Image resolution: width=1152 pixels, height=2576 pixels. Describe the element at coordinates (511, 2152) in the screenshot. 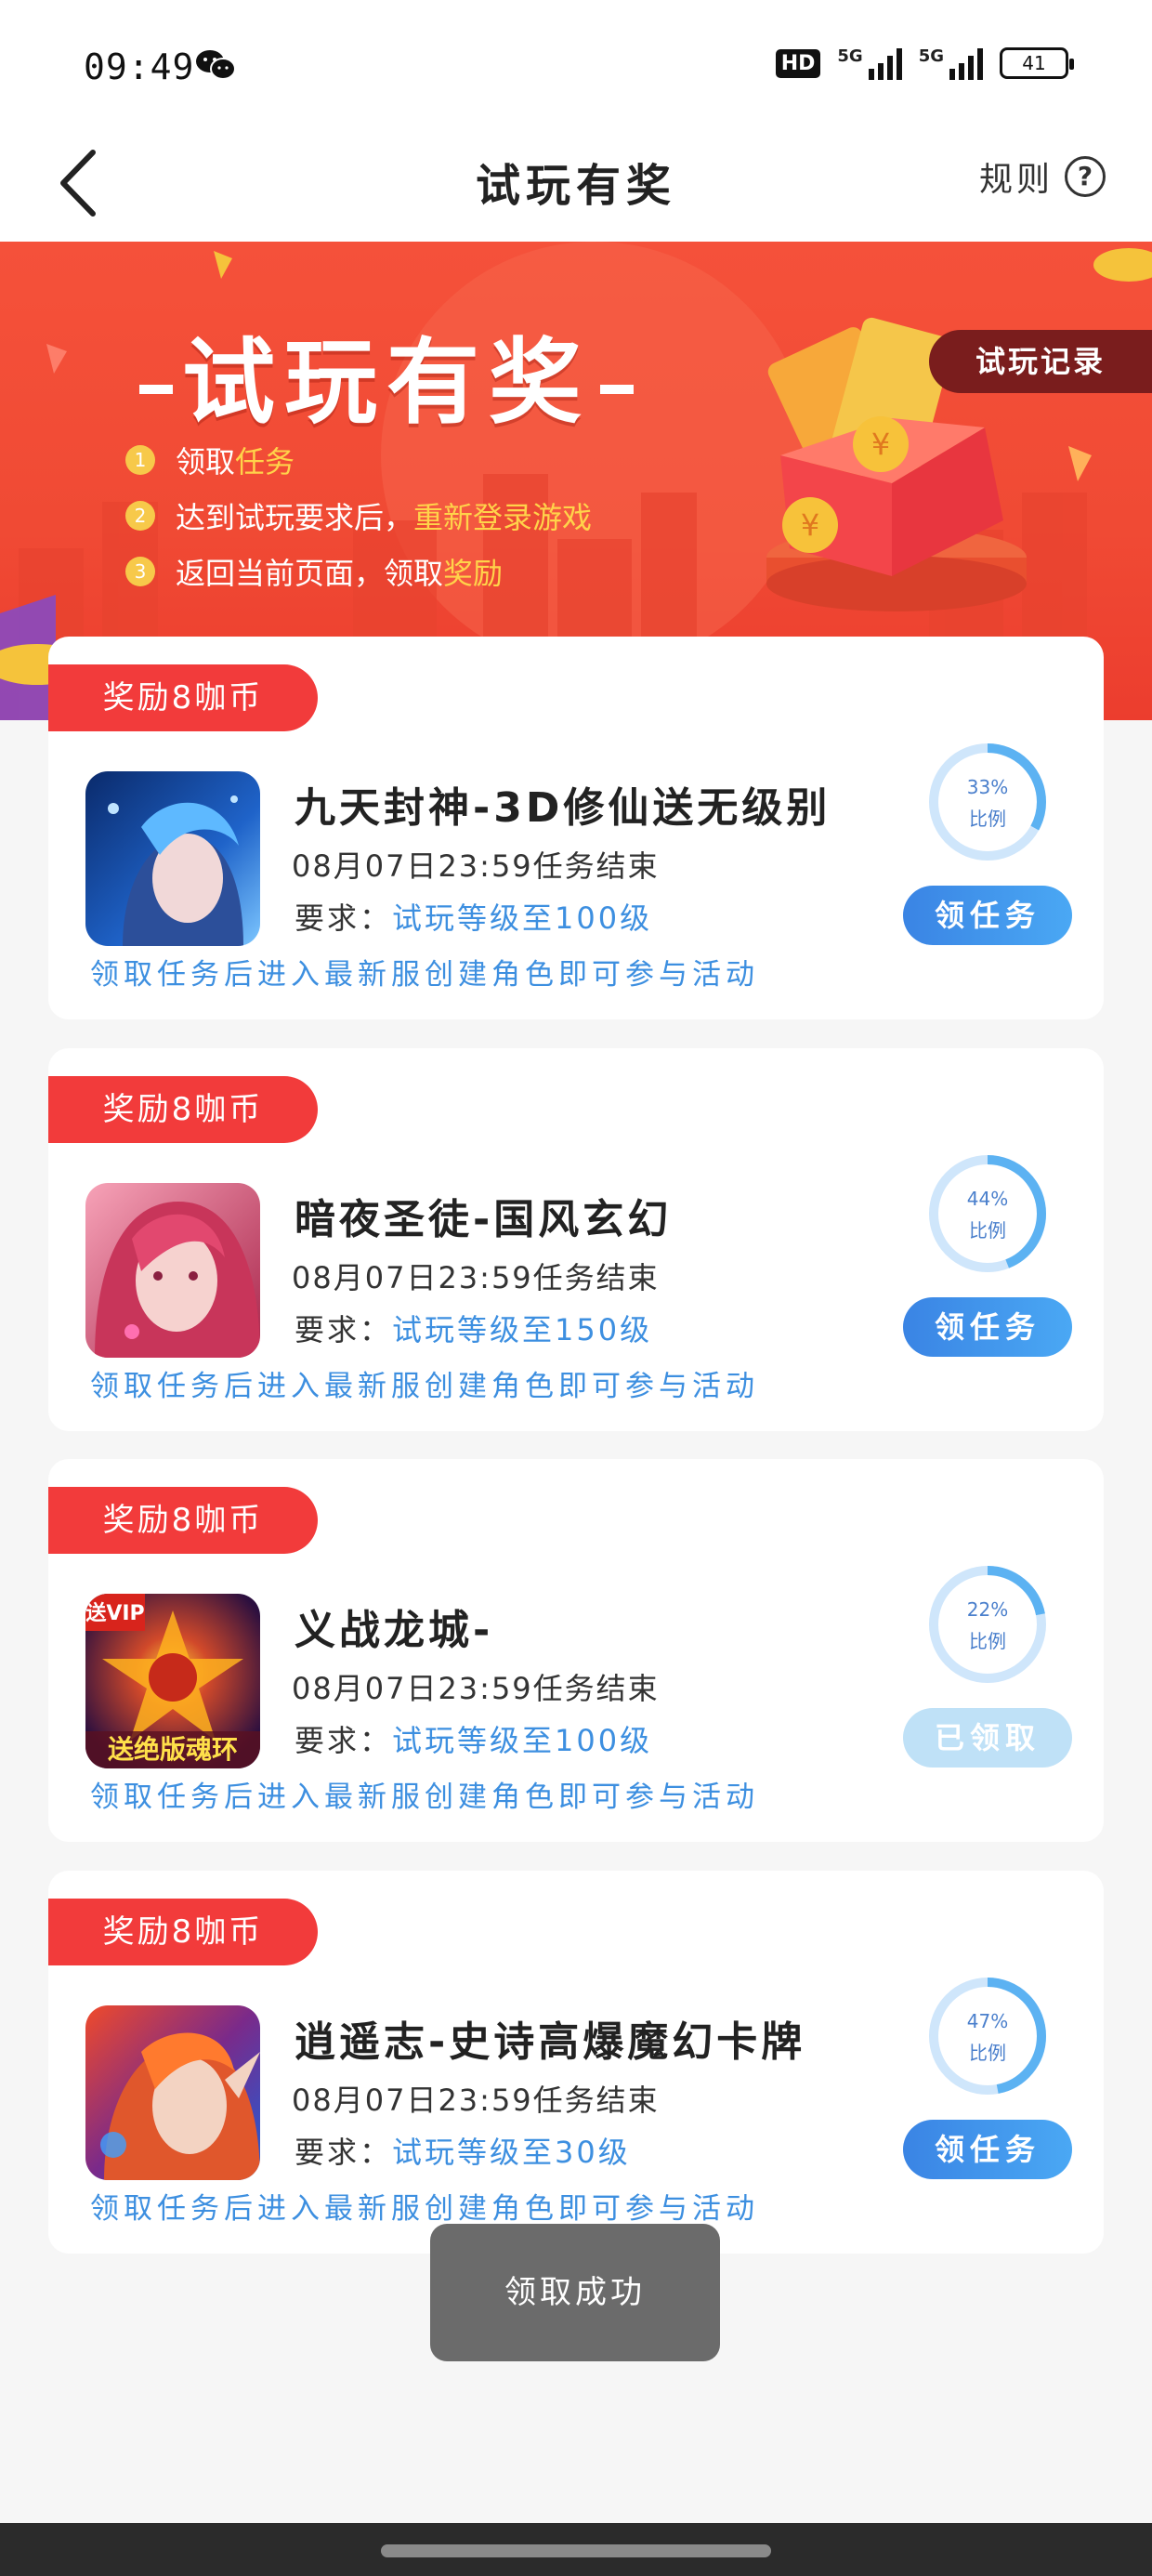

I see `requirement-value: 试玩等级至30级` at that location.